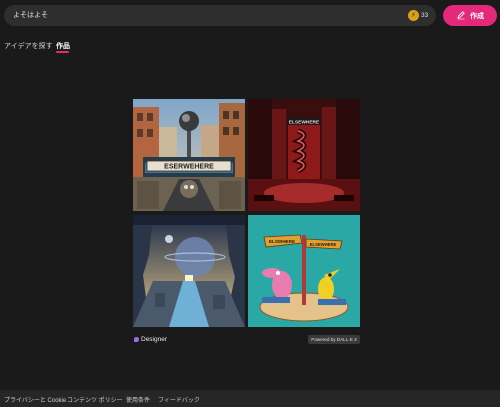 The height and width of the screenshot is (407, 500). Describe the element at coordinates (154, 339) in the screenshot. I see `designer-label: Designer` at that location.